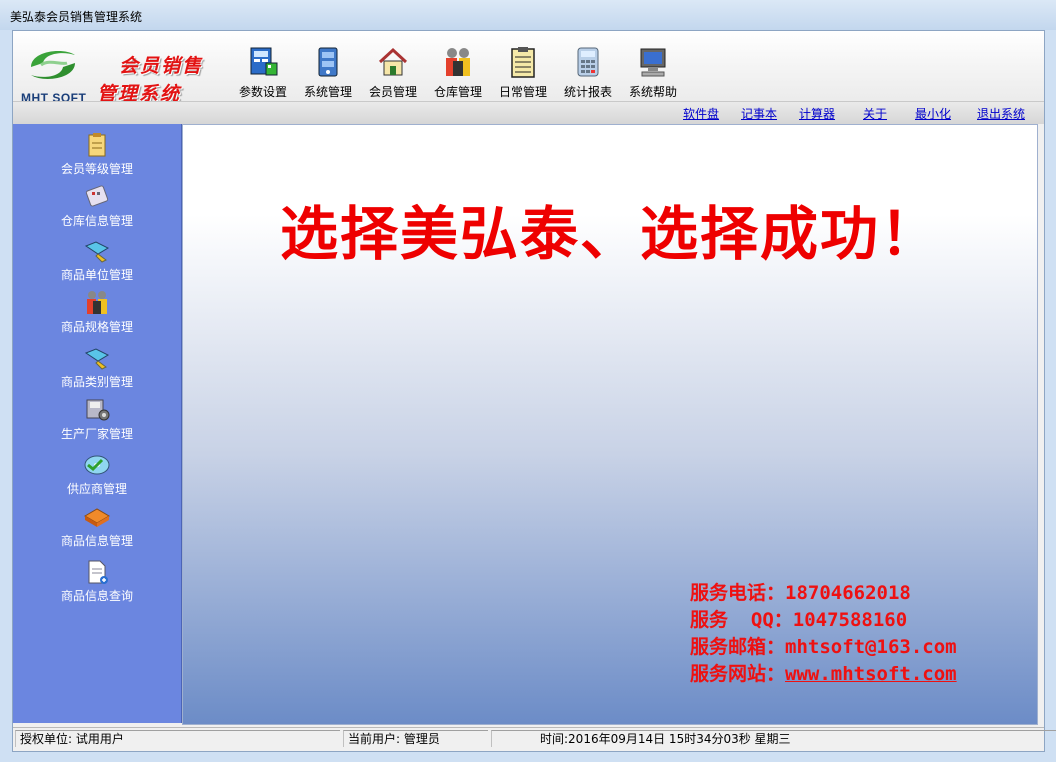  I want to click on sidebar-item-product-query: 商品信息查询, so click(97, 583).